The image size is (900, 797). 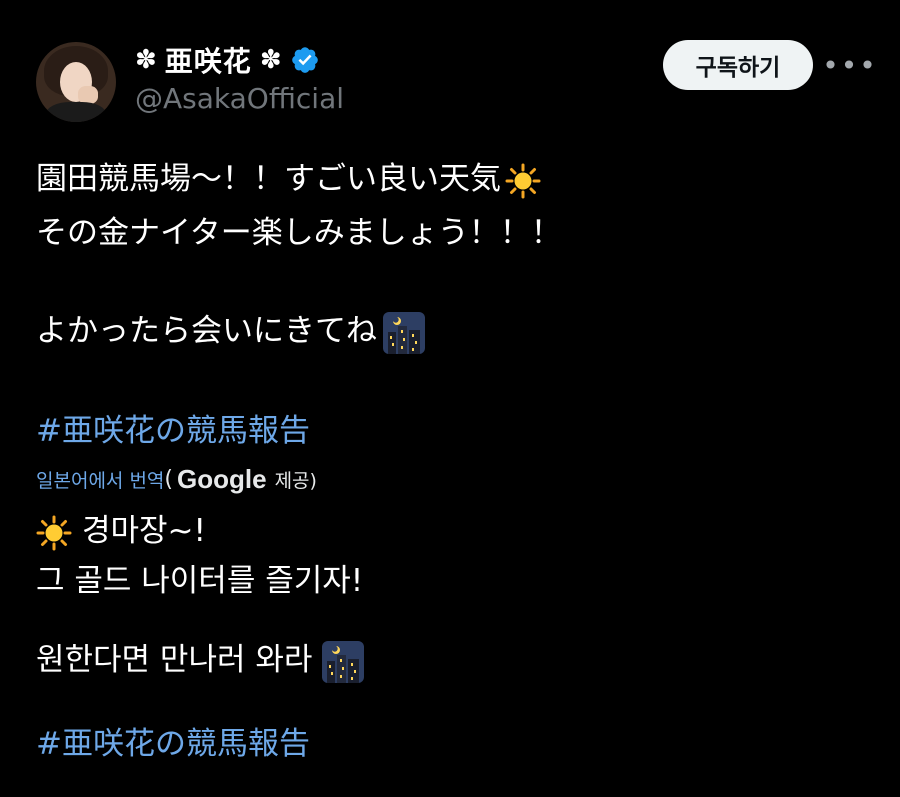 I want to click on translation-line-1: 경마장~!, so click(x=121, y=528).